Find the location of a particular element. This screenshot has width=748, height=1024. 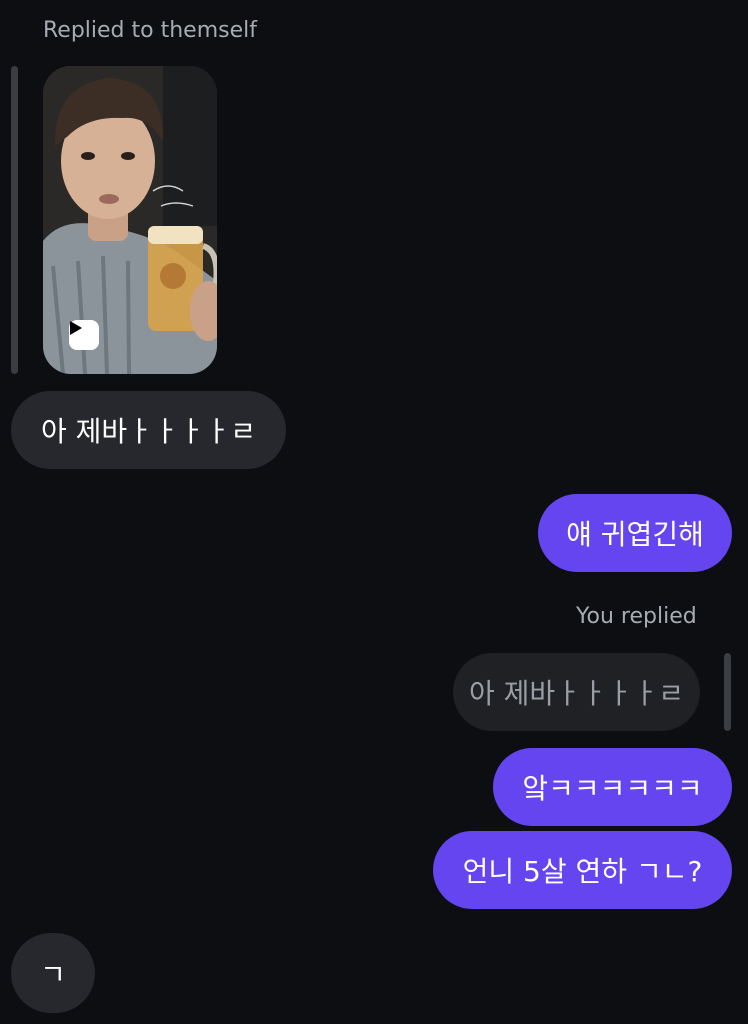

message-bubble-incoming: 아 제바ㅏㅏㅏㅏㄹ is located at coordinates (148, 430).